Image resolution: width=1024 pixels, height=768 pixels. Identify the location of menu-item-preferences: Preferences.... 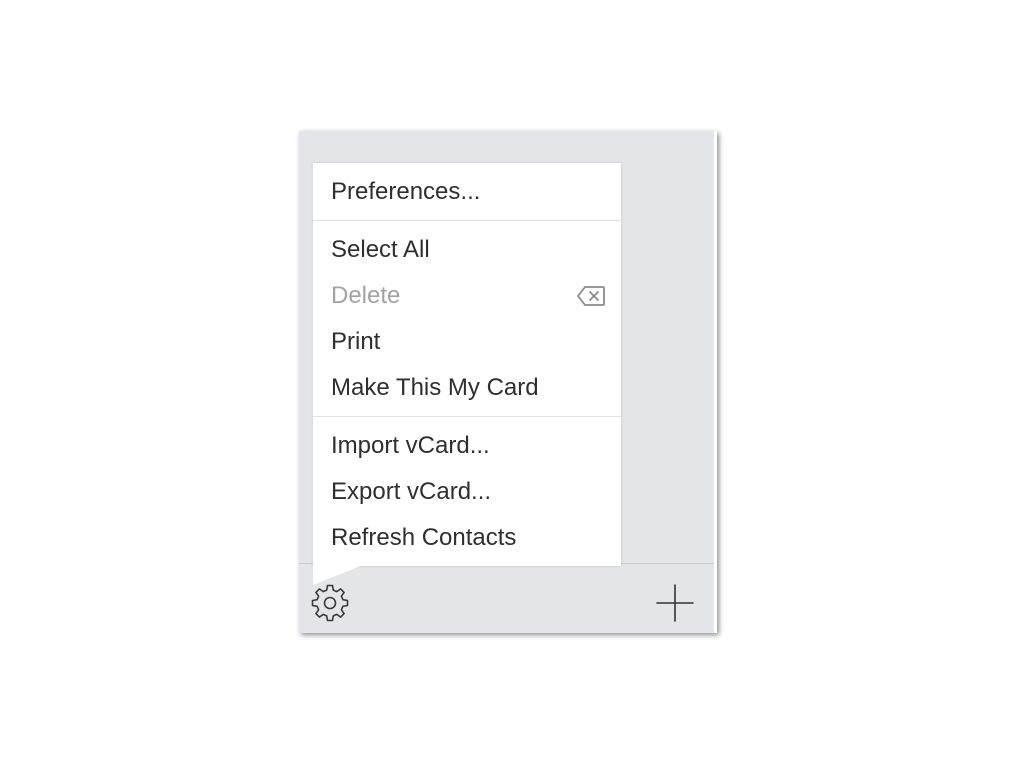
(467, 192).